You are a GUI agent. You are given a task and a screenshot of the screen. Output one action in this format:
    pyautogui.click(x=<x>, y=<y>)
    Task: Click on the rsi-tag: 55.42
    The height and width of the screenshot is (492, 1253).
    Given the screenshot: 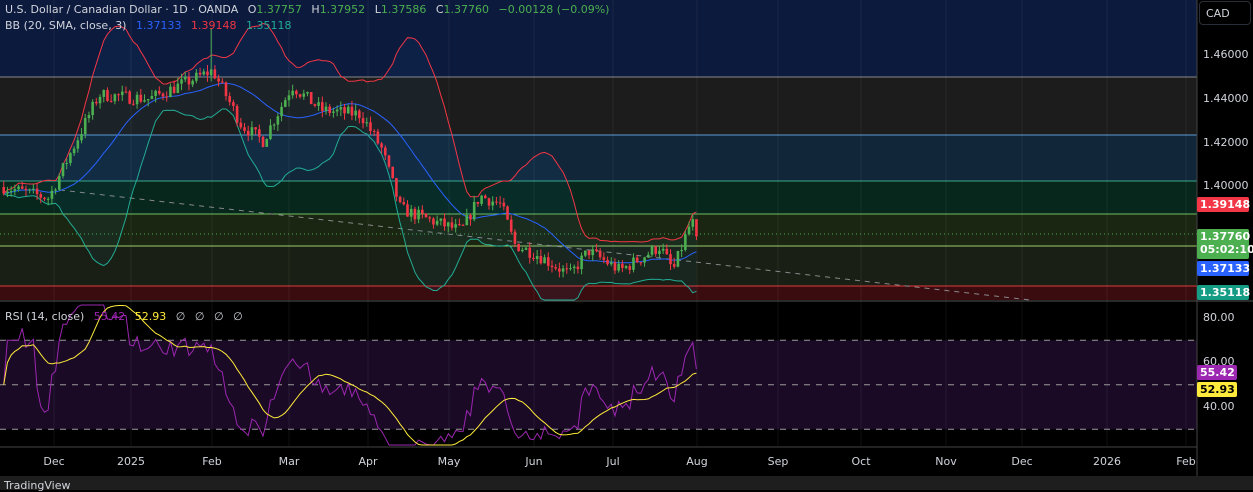 What is the action you would take?
    pyautogui.click(x=1217, y=372)
    